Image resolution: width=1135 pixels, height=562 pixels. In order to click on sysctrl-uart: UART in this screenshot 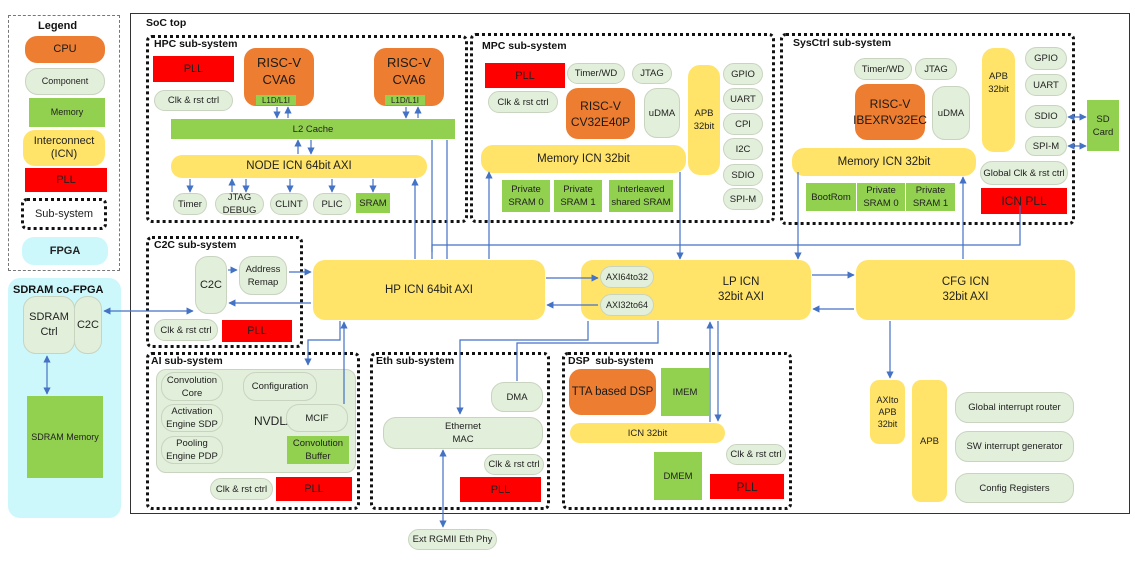, I will do `click(1046, 85)`.